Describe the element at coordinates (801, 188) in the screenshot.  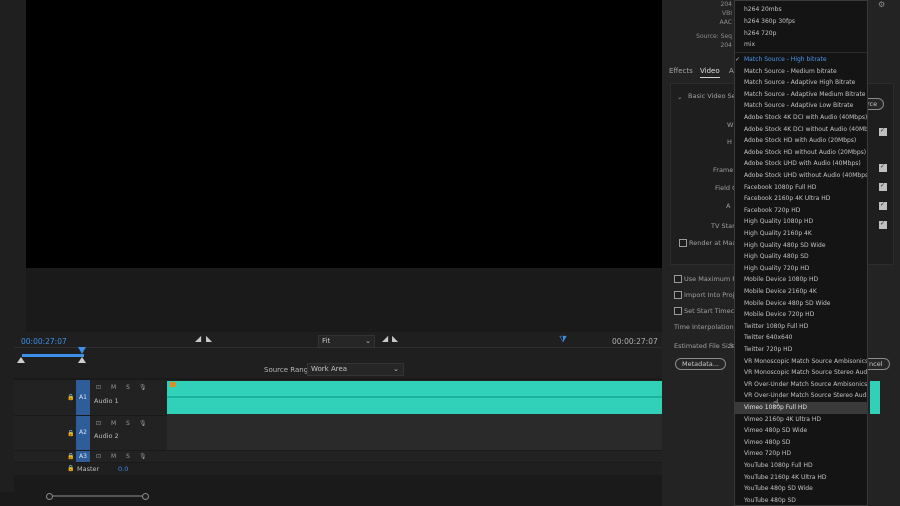
I see `preset-option: Facebook 1080p Full HD` at that location.